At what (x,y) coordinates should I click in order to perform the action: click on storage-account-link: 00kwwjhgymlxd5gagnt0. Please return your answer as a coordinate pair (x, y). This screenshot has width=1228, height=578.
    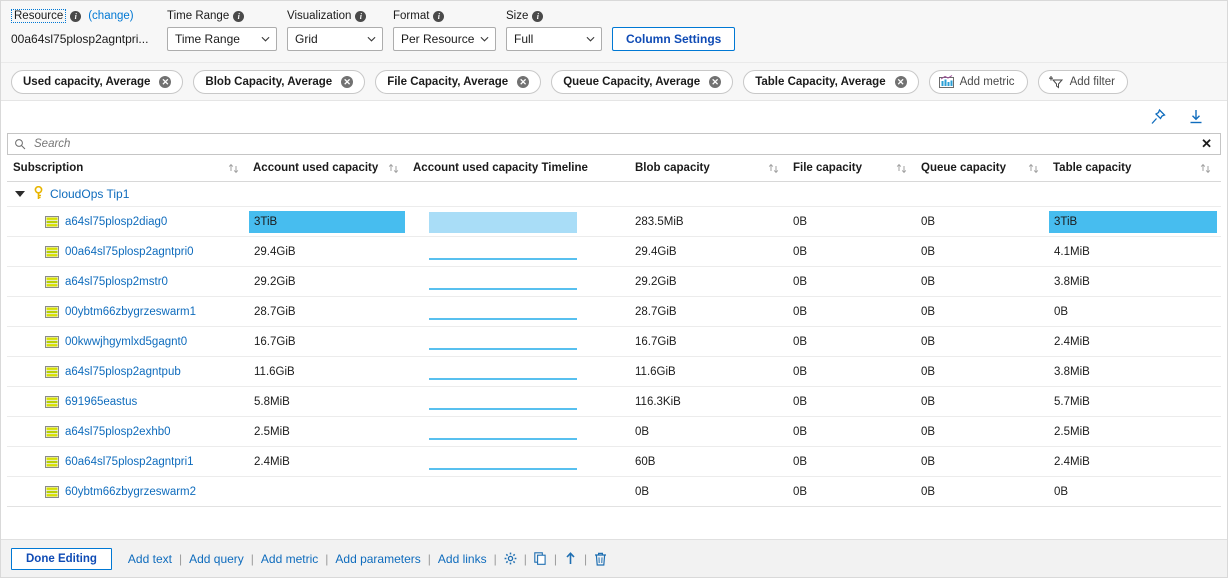
    Looking at the image, I should click on (126, 342).